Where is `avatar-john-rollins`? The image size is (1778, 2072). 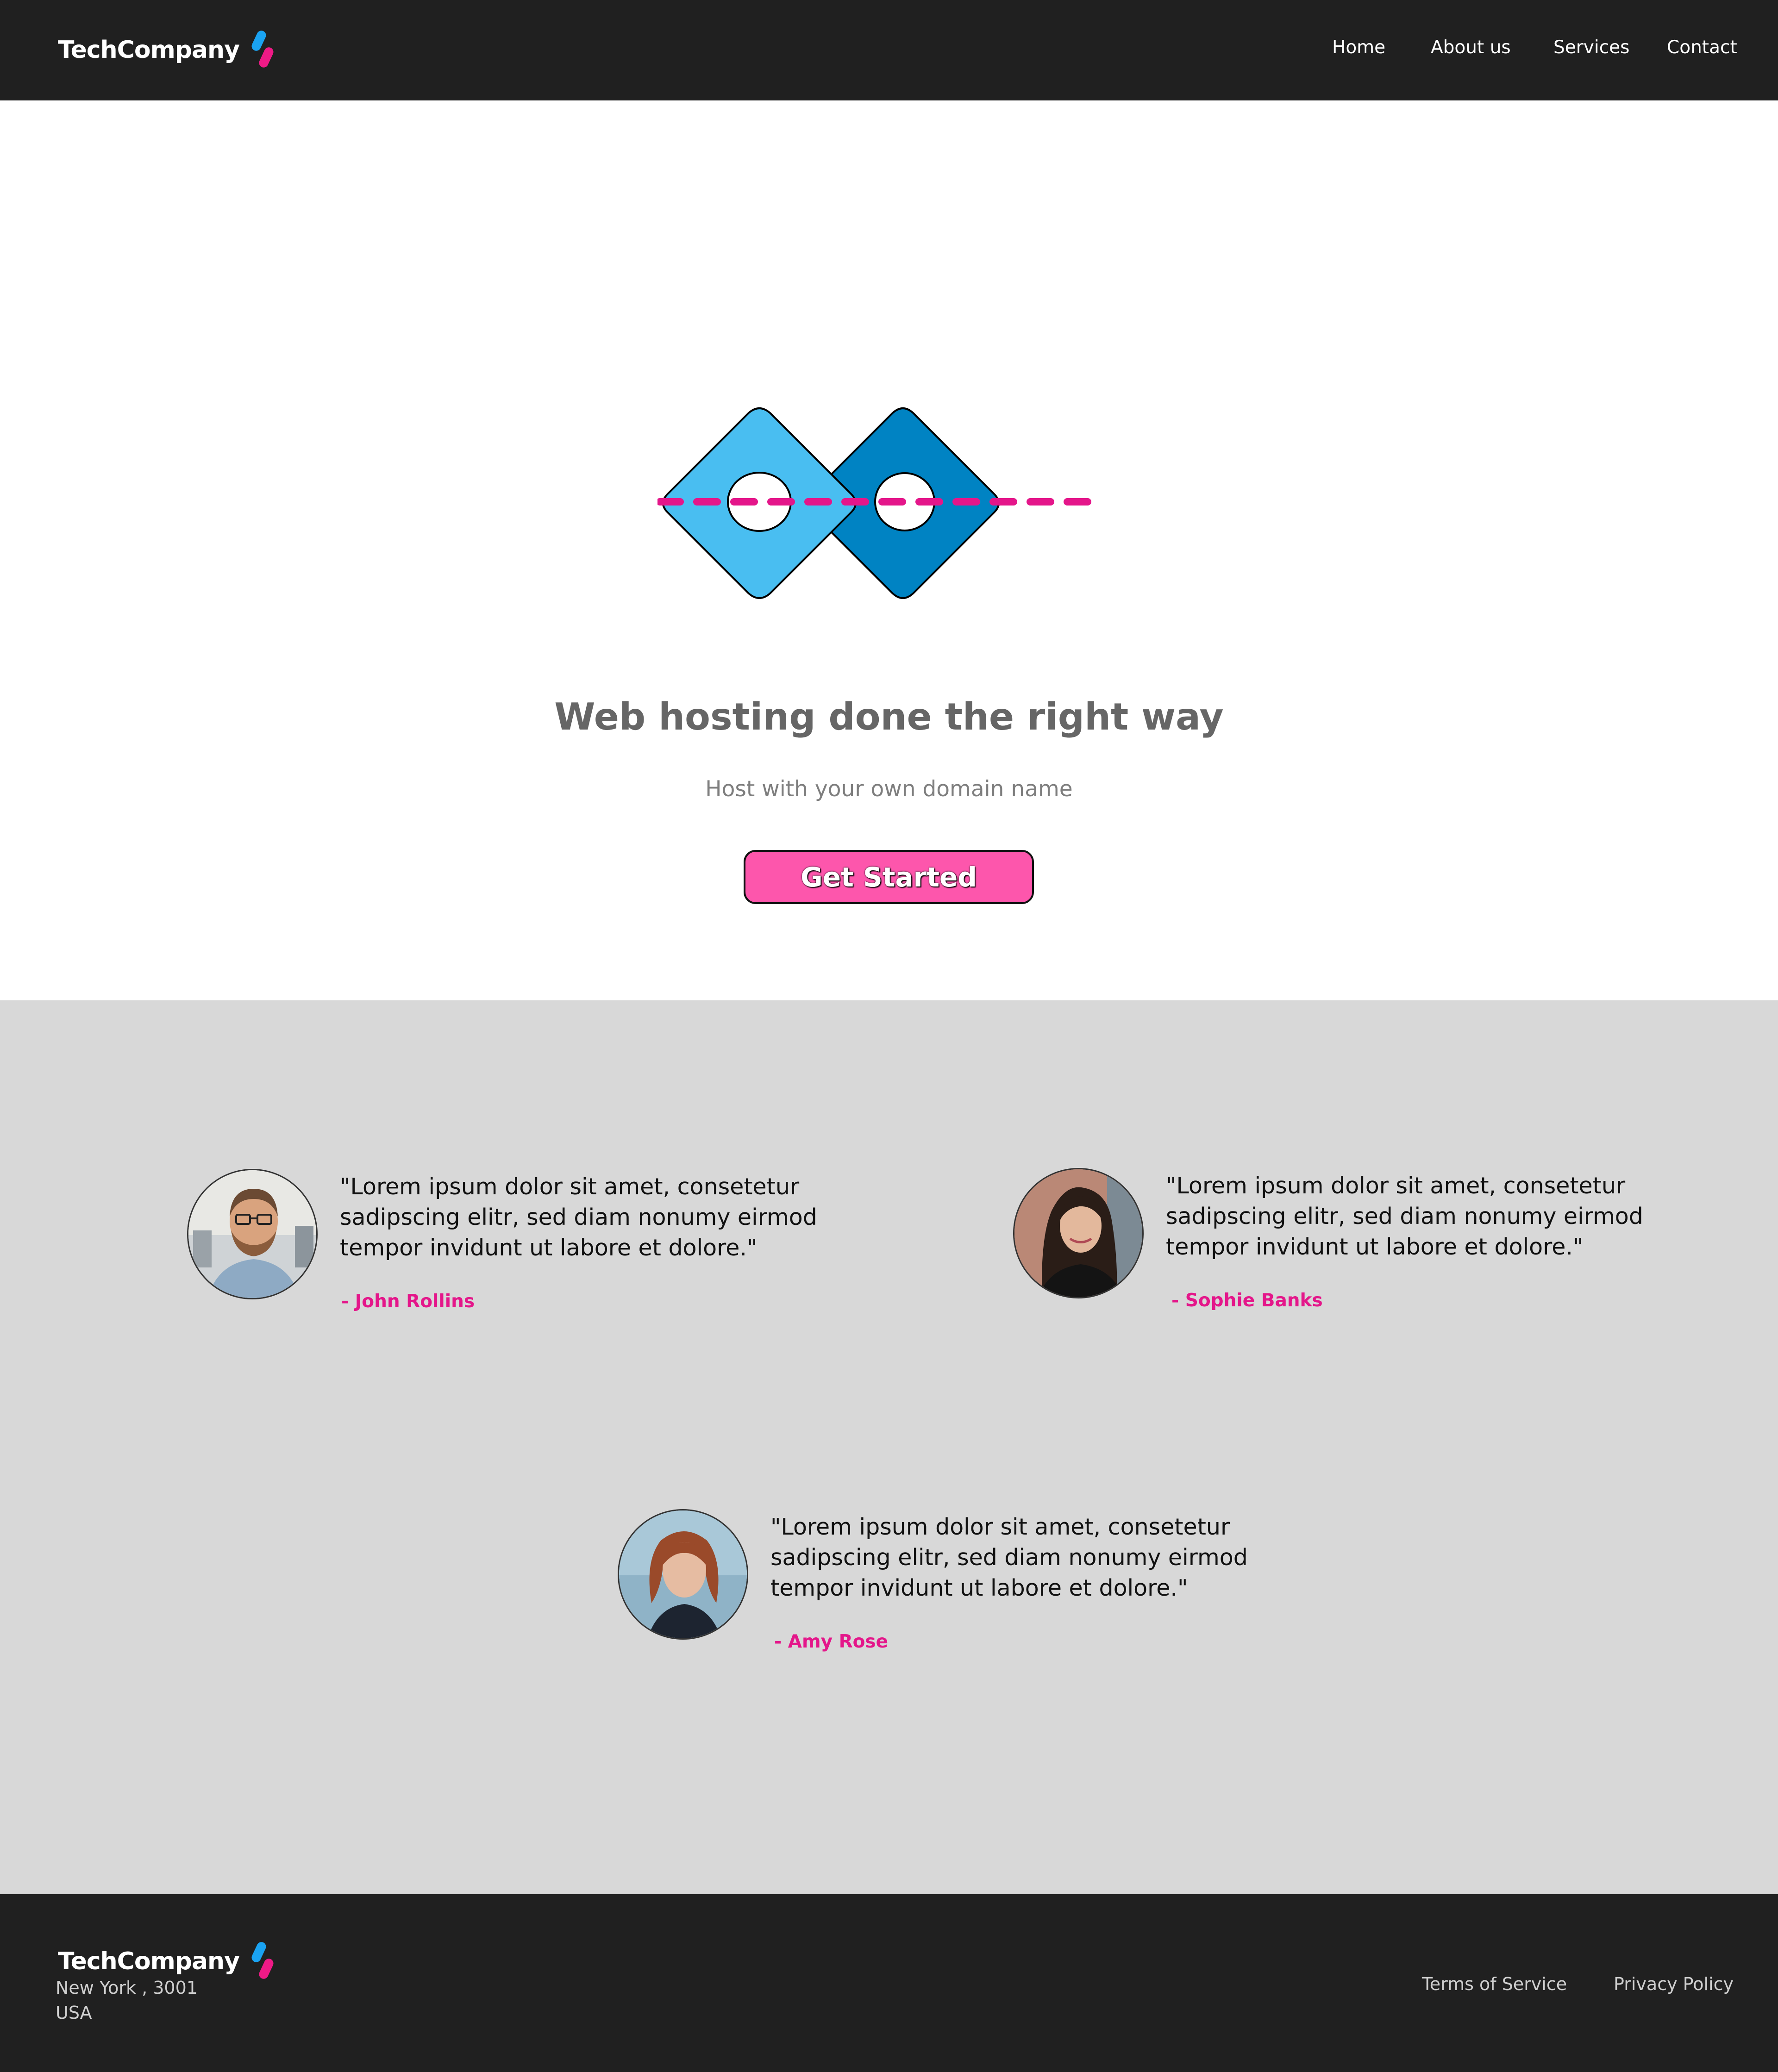
avatar-john-rollins is located at coordinates (252, 1234).